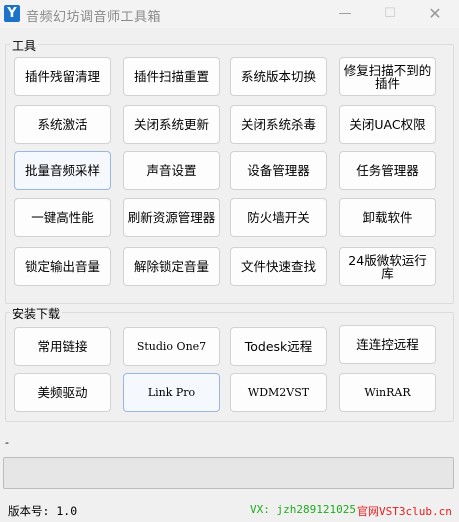  Describe the element at coordinates (387, 76) in the screenshot. I see `repair-plugin-scan-button: 修复扫描不到的插件` at that location.